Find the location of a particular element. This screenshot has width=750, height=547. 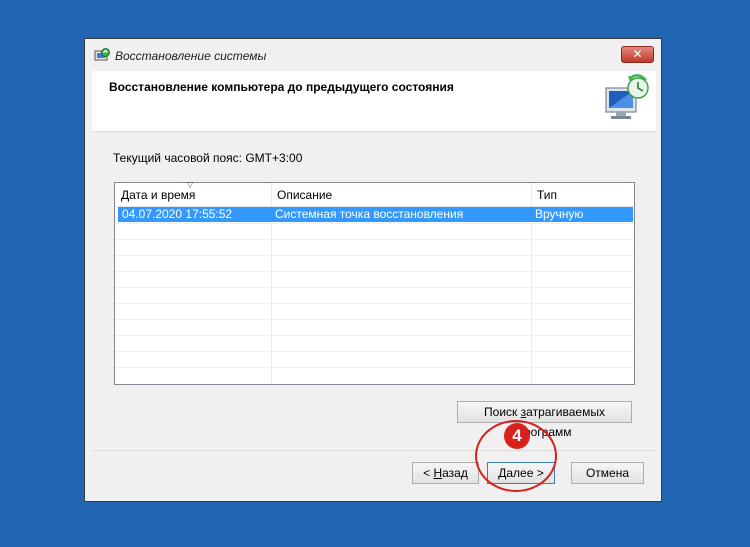

close-icon: ✕ is located at coordinates (637, 54).